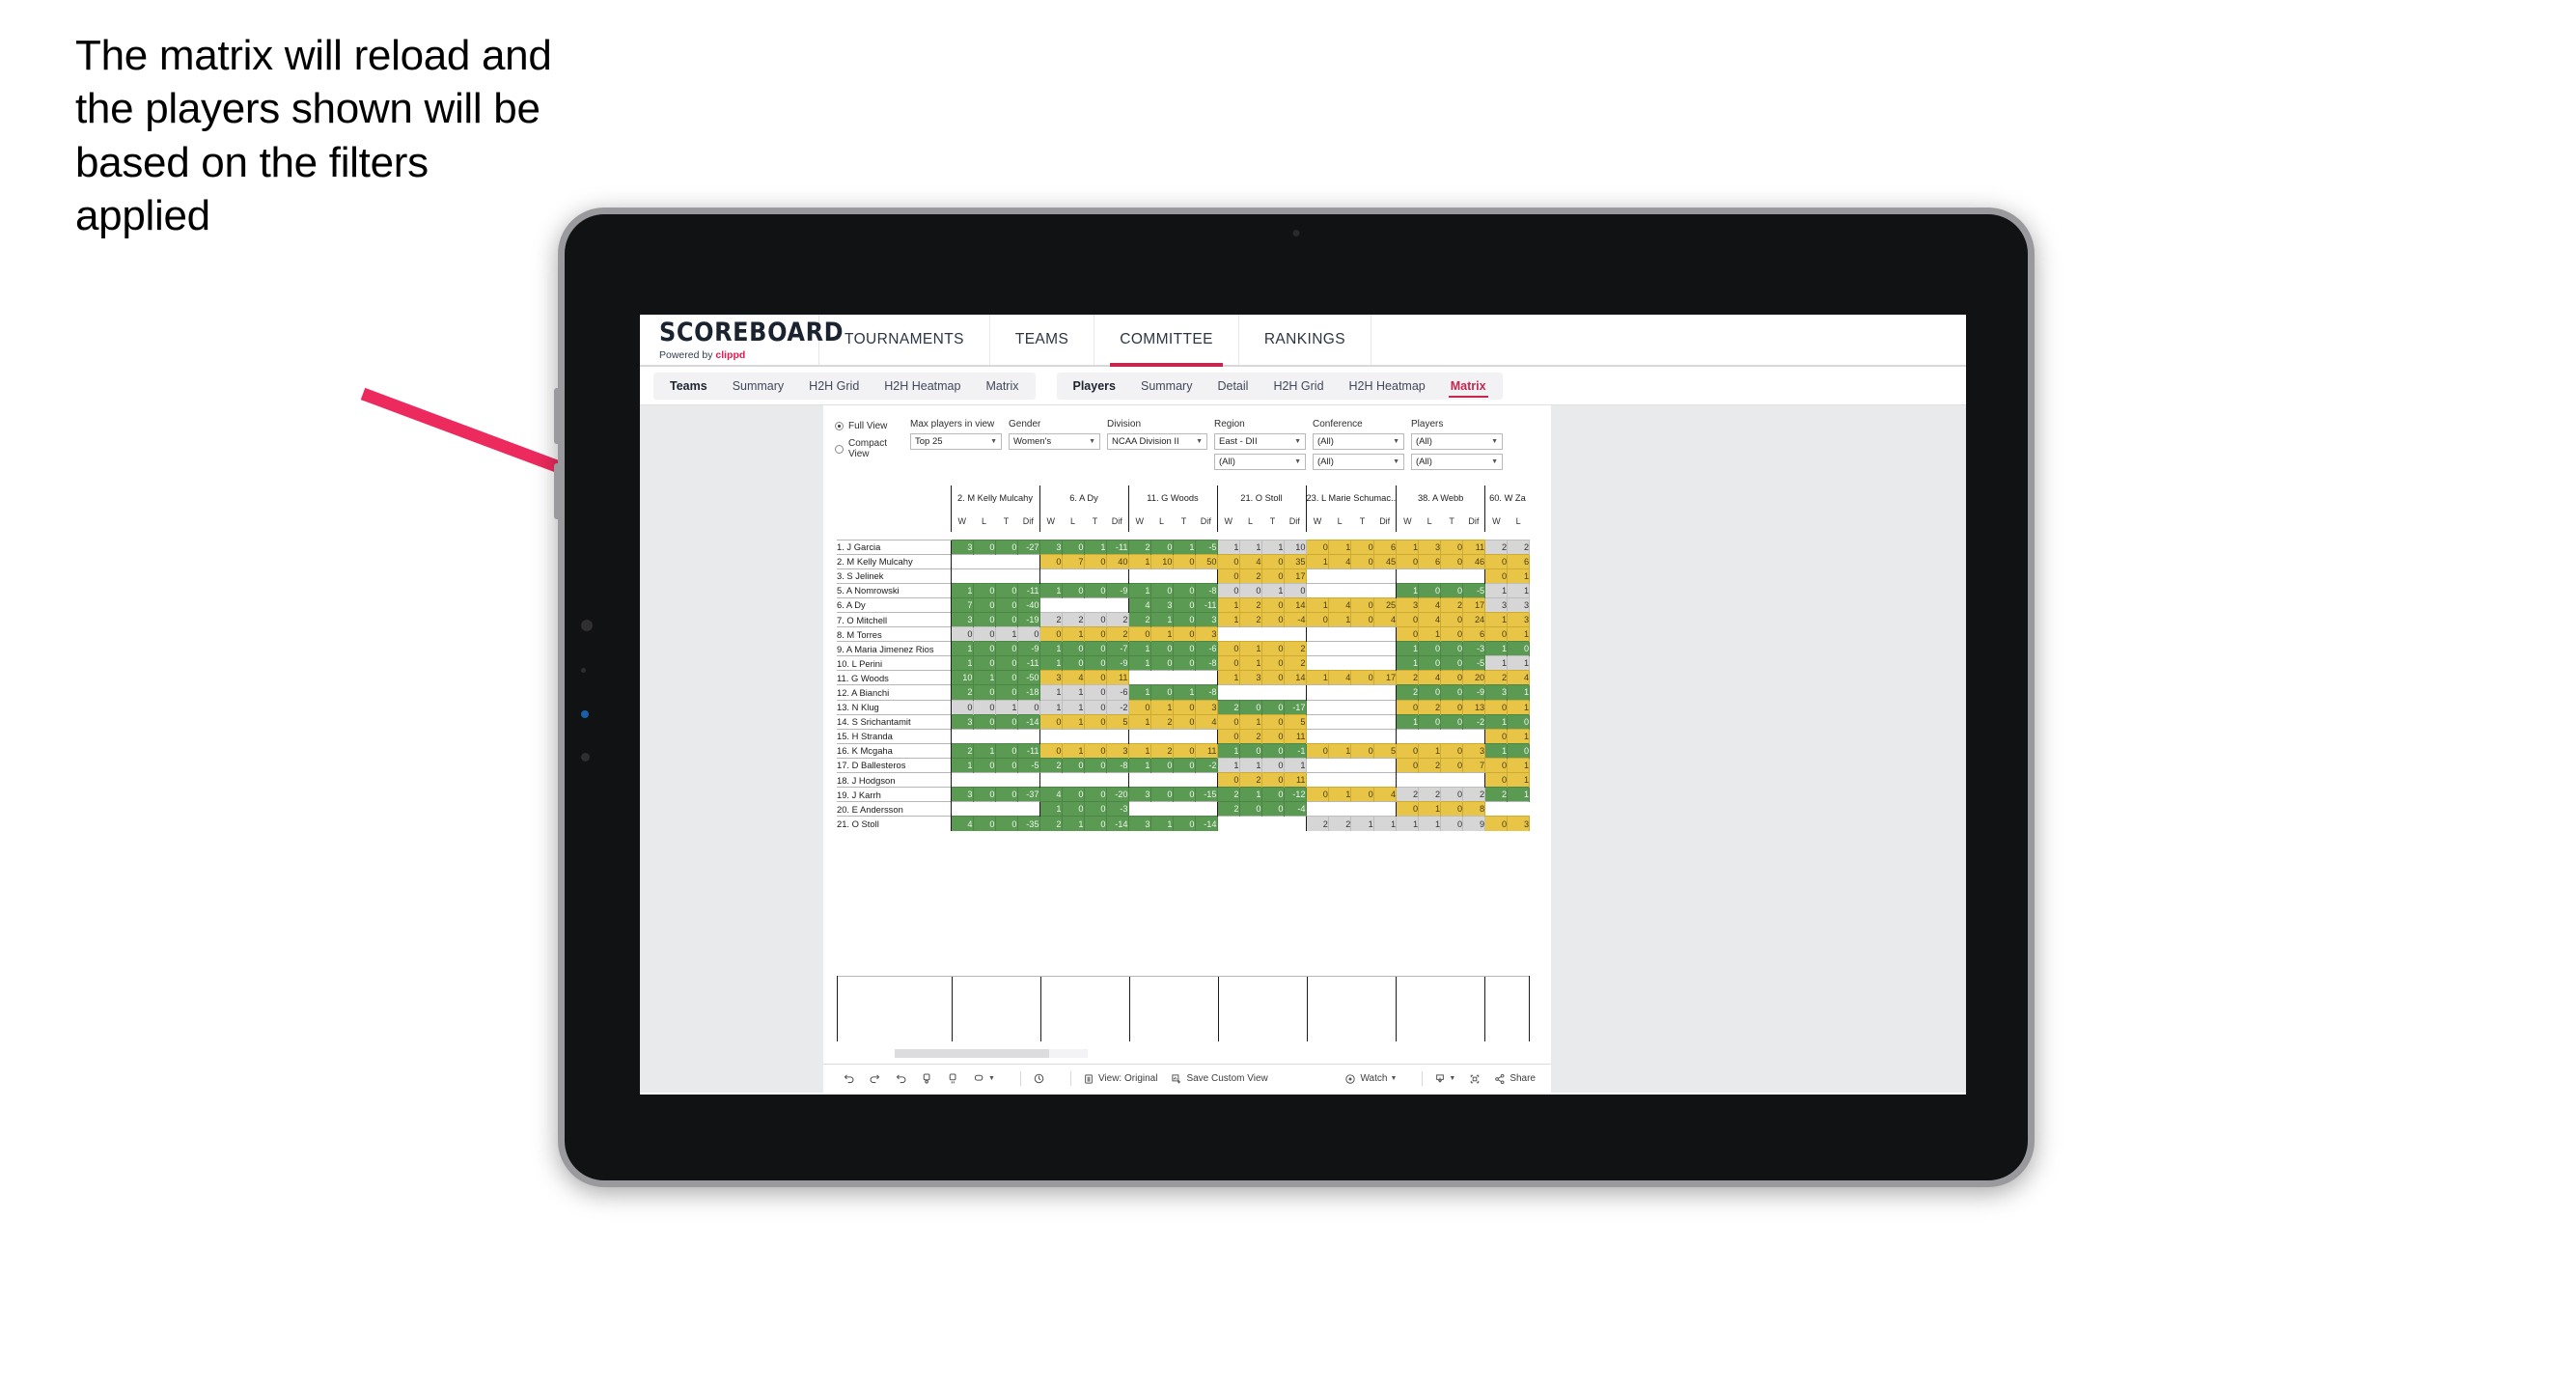  I want to click on undo-button, so click(849, 1078).